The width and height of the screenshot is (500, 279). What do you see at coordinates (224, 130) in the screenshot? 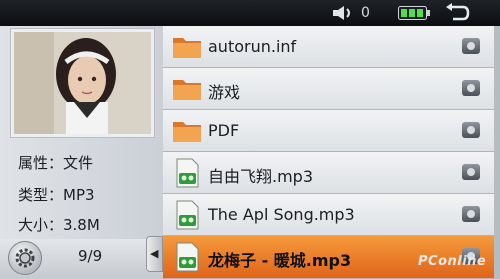
I see `file-name: PDF` at bounding box center [224, 130].